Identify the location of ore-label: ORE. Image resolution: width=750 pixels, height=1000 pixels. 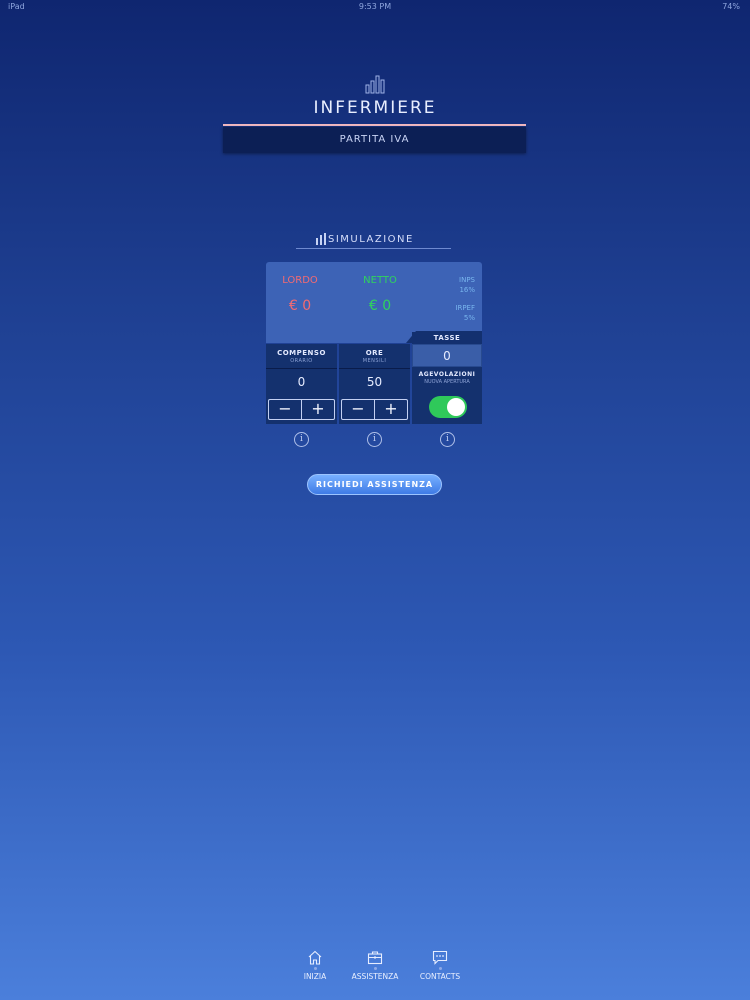
(374, 353).